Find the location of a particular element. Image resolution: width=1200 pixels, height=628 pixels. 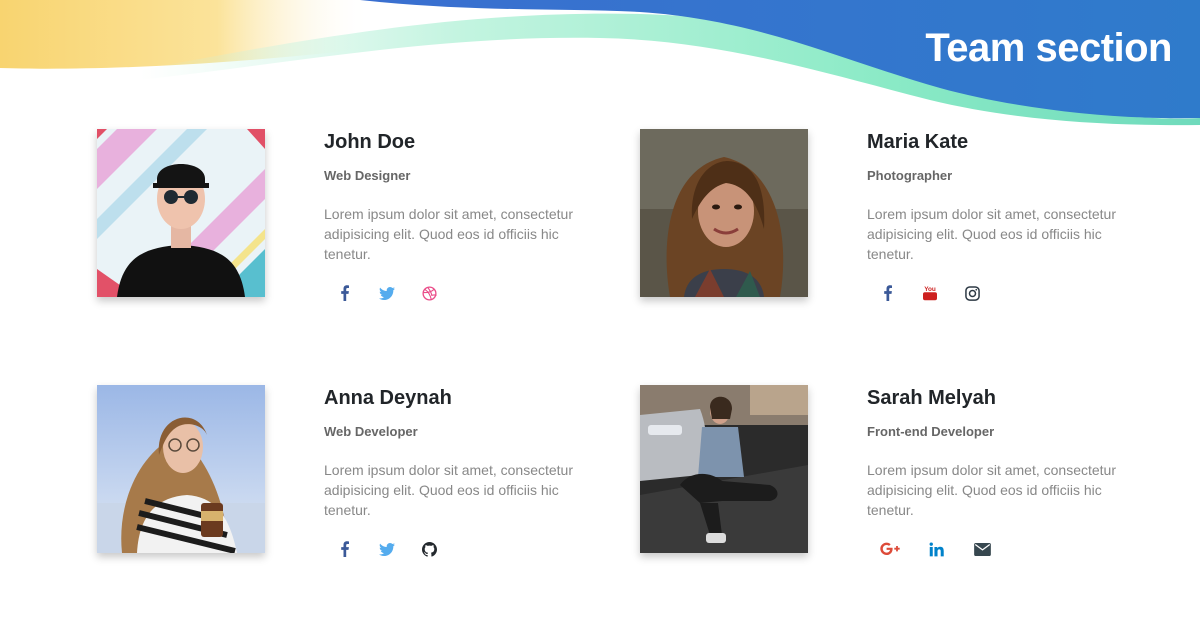

envelope-icon is located at coordinates (982, 549).